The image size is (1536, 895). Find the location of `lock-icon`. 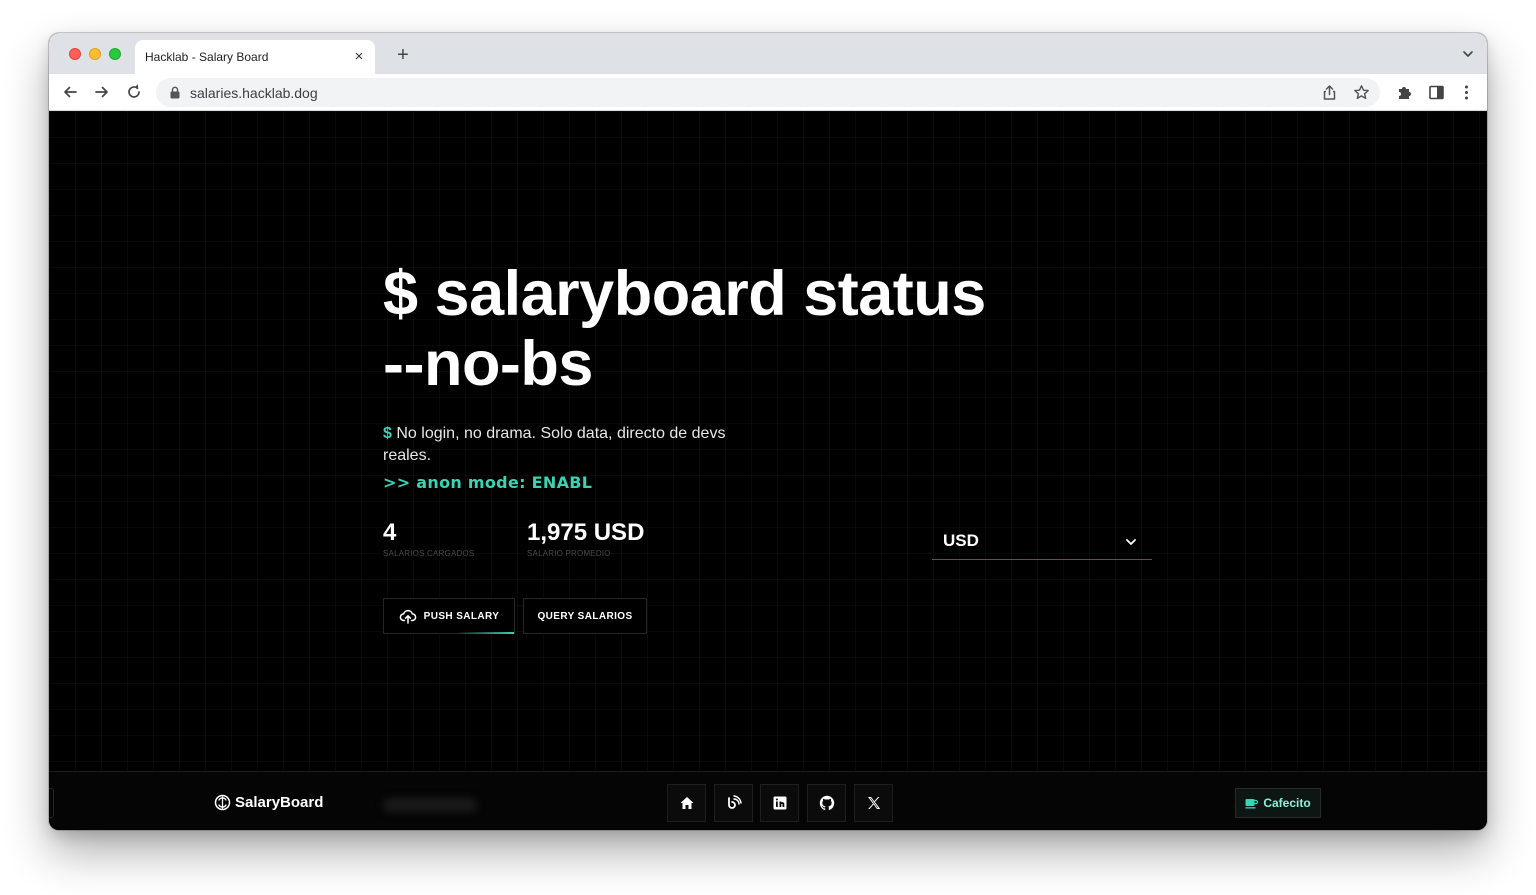

lock-icon is located at coordinates (175, 92).